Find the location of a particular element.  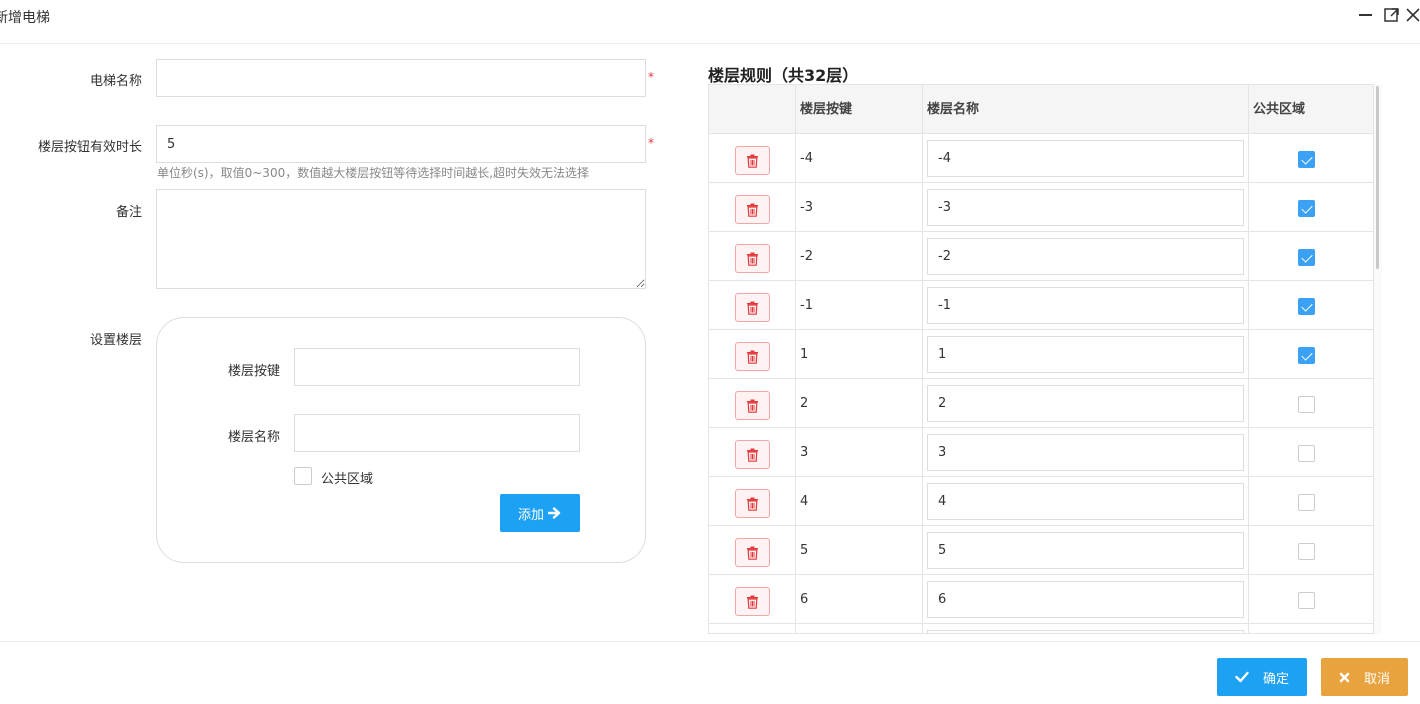

table-row: 1 is located at coordinates (1041, 354).